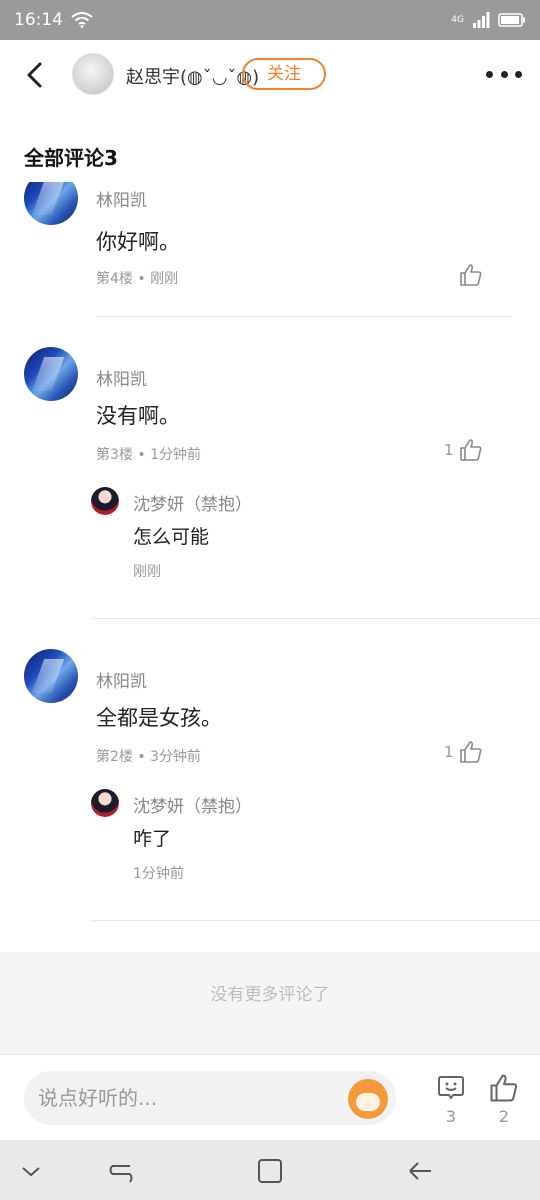  Describe the element at coordinates (457, 19) in the screenshot. I see `network-type: 4G` at that location.